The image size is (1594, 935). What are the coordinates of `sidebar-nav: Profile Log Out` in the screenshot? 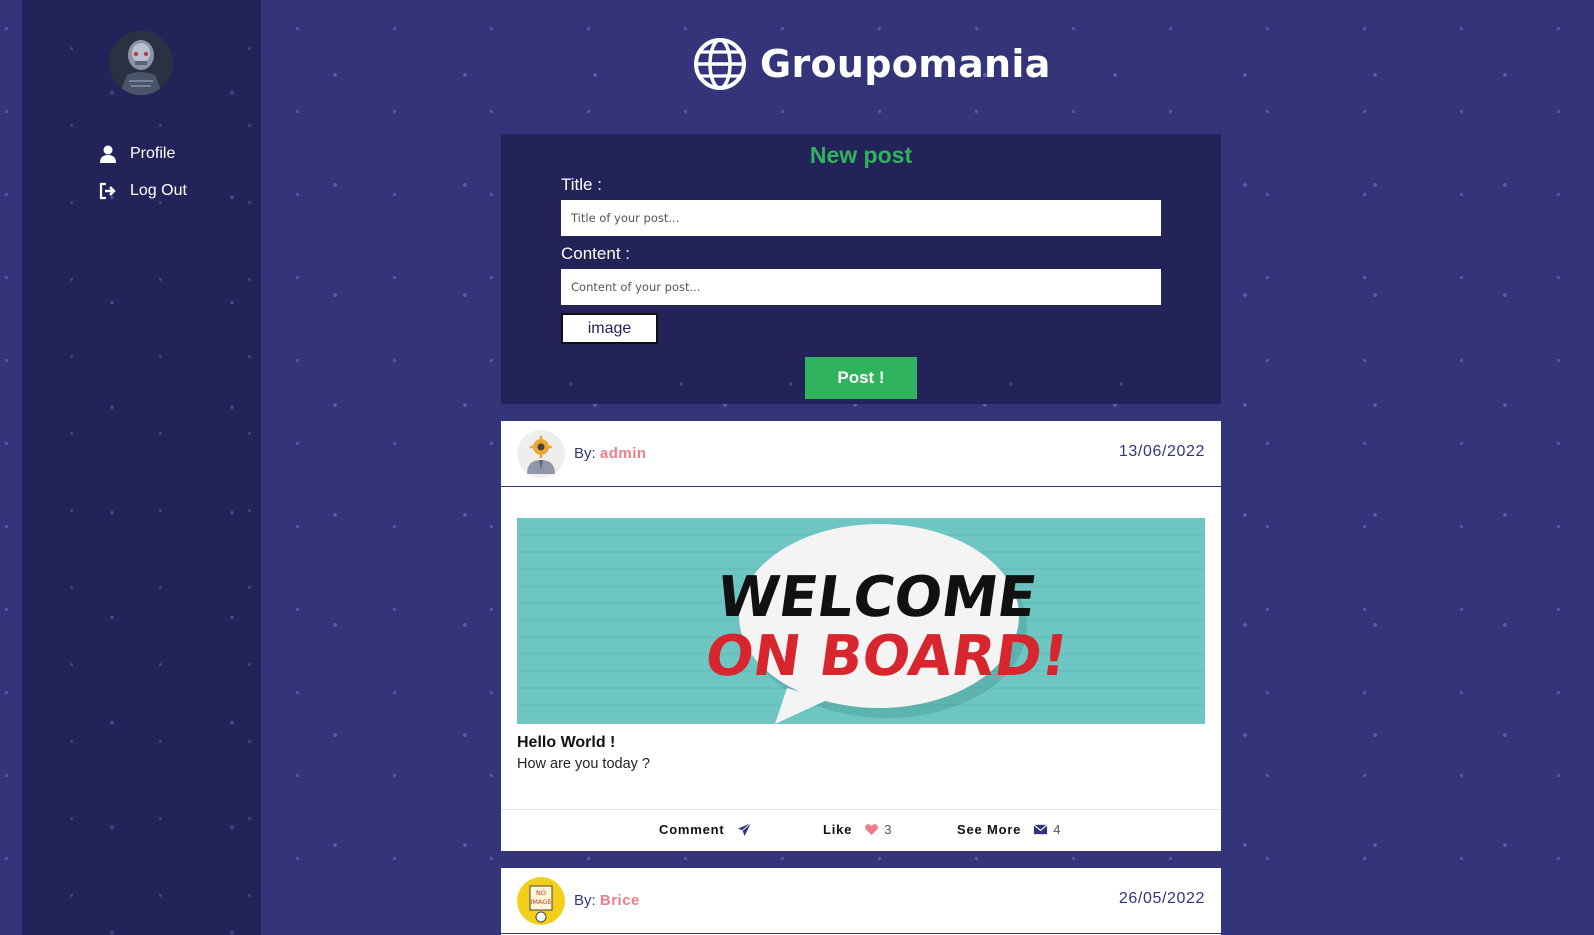 It's located at (142, 172).